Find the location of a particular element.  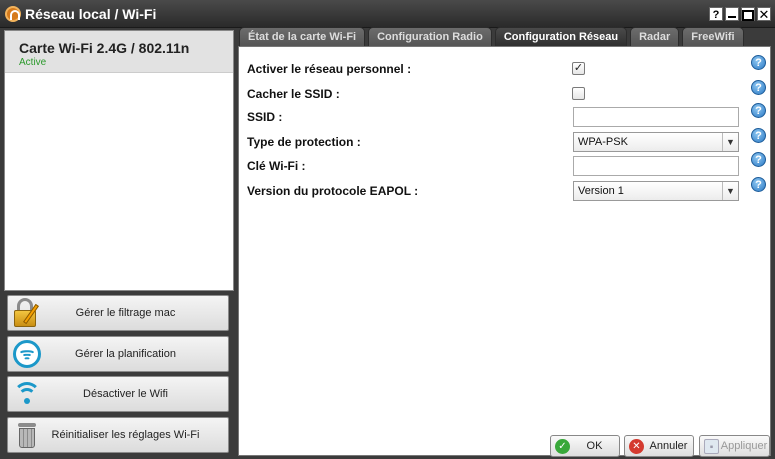

reset-wifi-settings-button: Réinitialiser les réglages Wi-Fi is located at coordinates (118, 435).